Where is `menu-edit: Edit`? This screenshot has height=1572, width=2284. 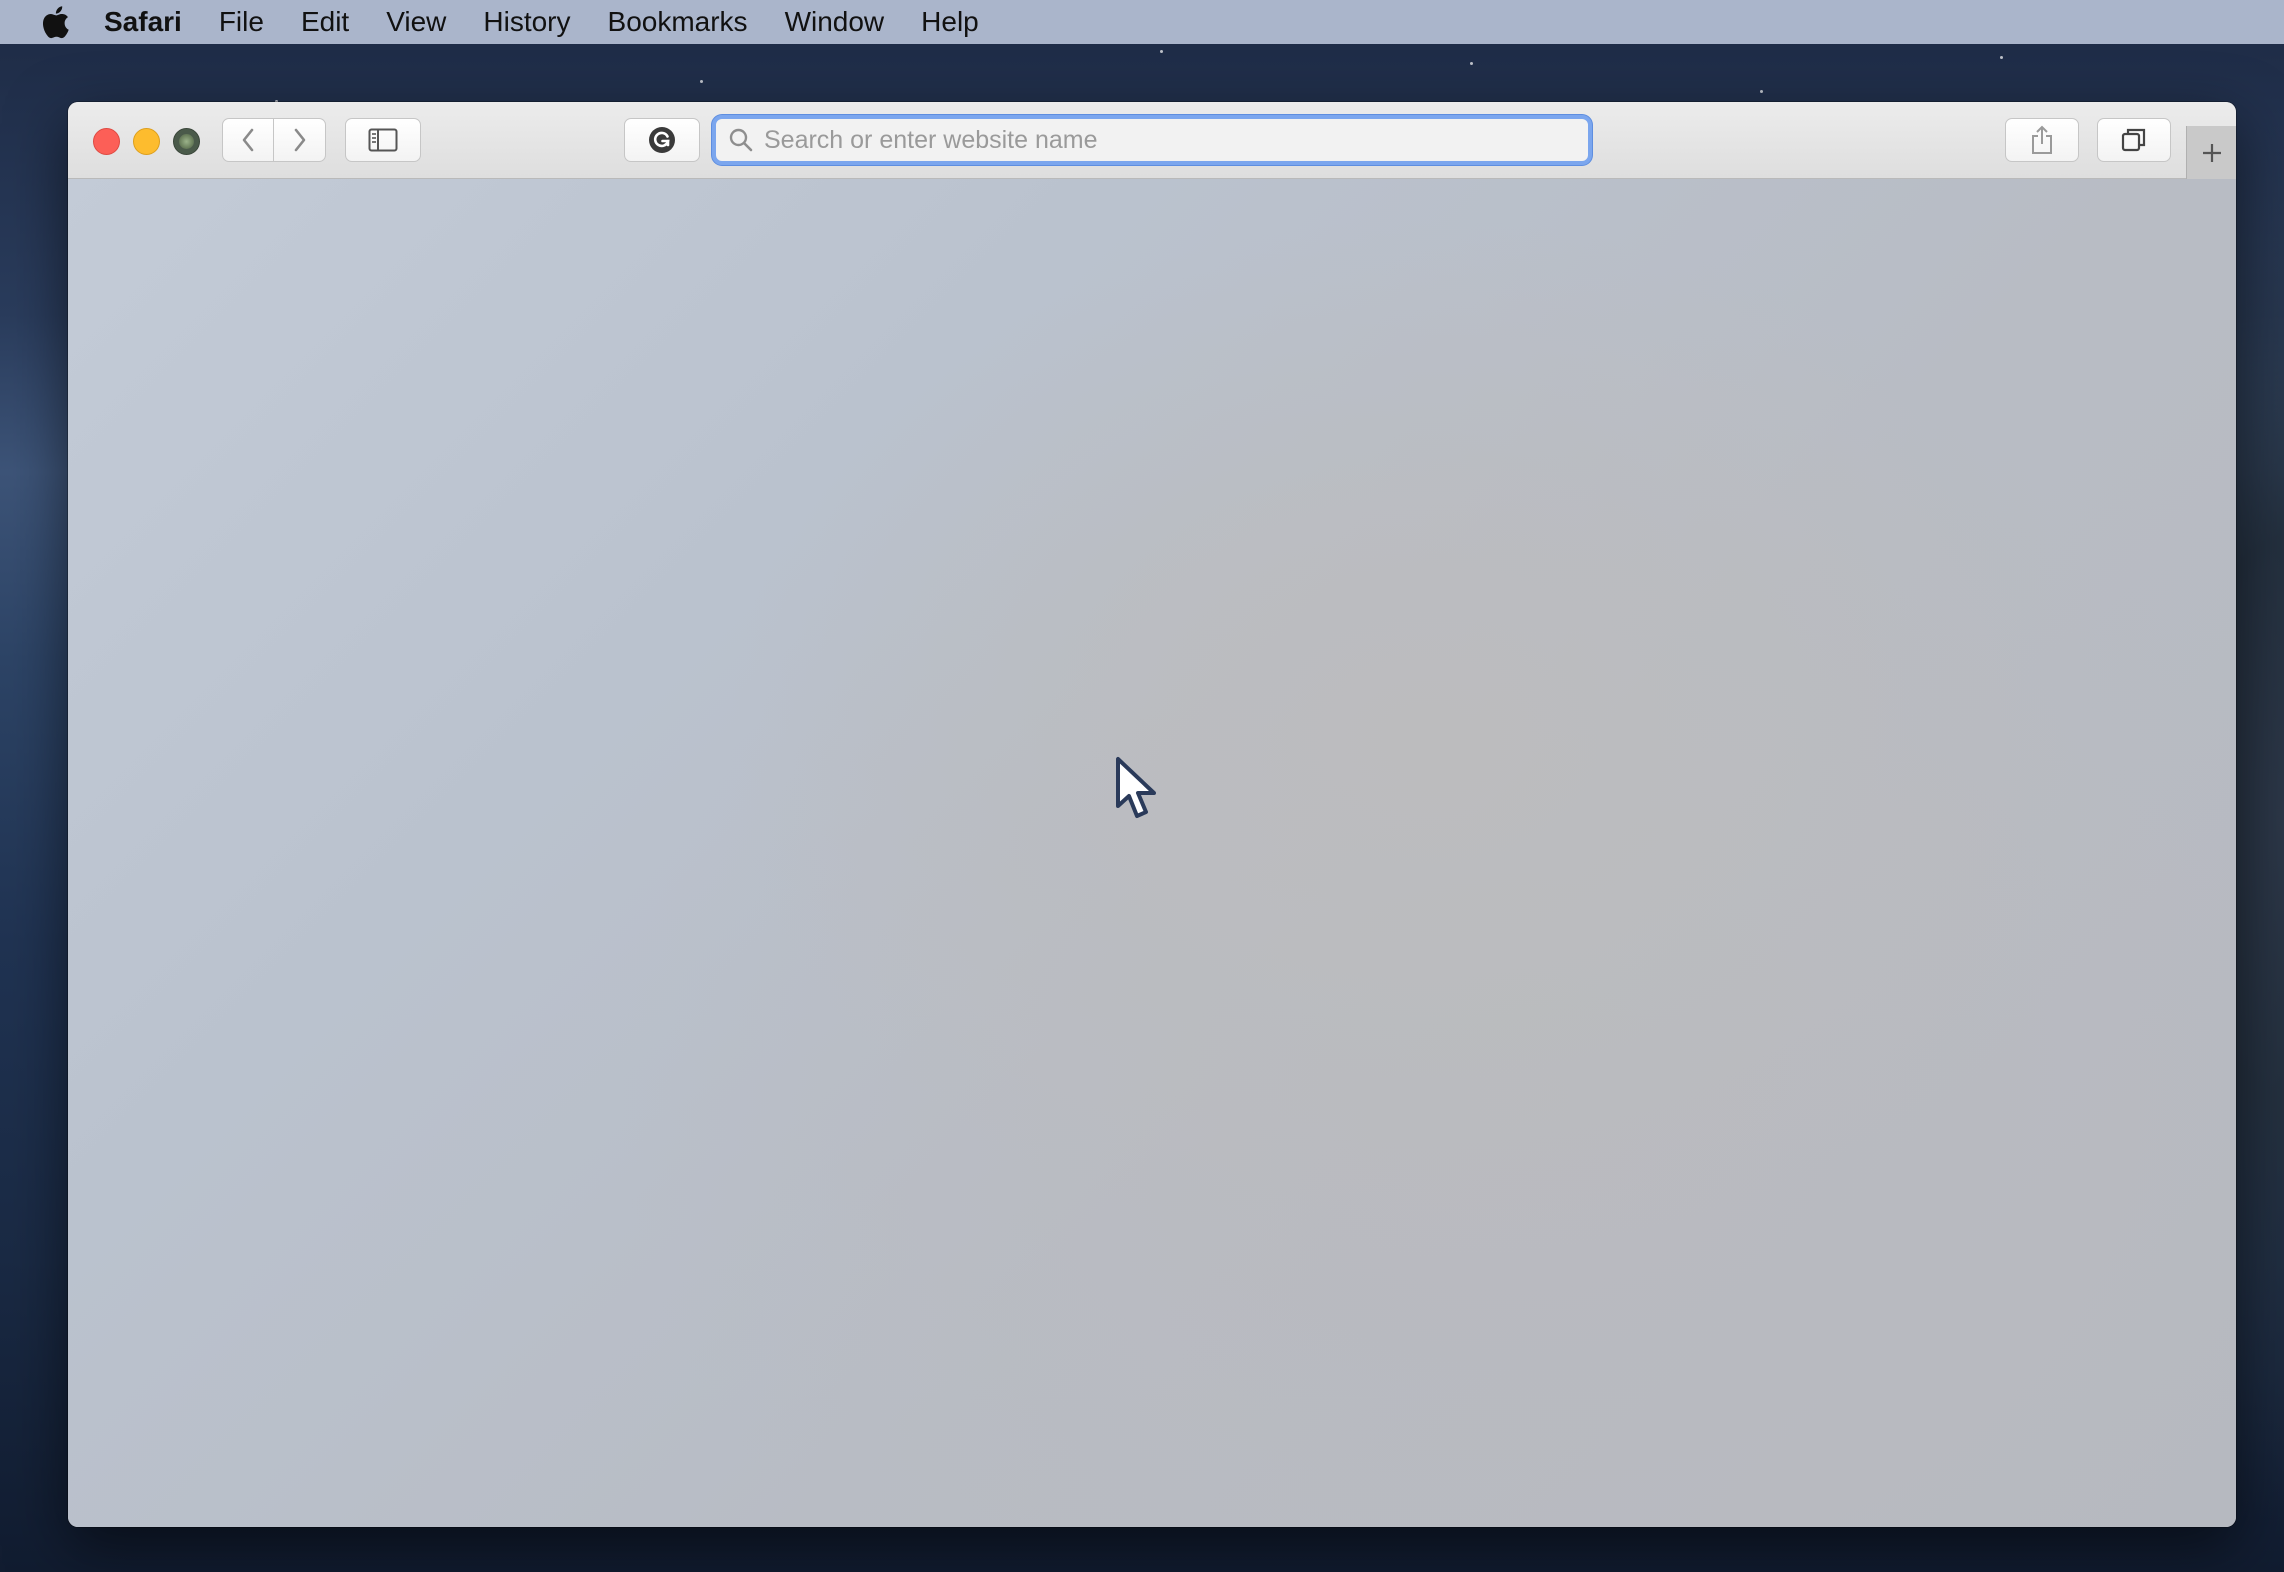 menu-edit: Edit is located at coordinates (325, 22).